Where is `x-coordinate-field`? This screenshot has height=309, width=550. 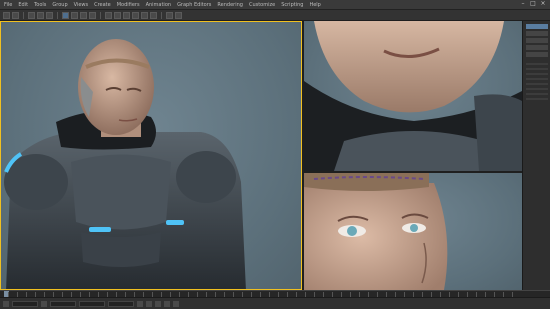
x-coordinate-field is located at coordinates (63, 303).